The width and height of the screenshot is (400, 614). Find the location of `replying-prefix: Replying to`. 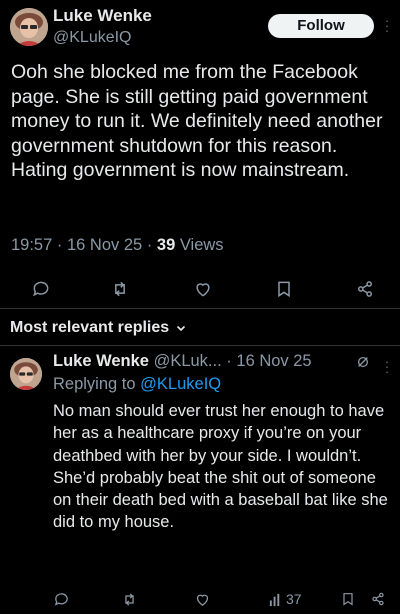

replying-prefix: Replying to is located at coordinates (94, 384).